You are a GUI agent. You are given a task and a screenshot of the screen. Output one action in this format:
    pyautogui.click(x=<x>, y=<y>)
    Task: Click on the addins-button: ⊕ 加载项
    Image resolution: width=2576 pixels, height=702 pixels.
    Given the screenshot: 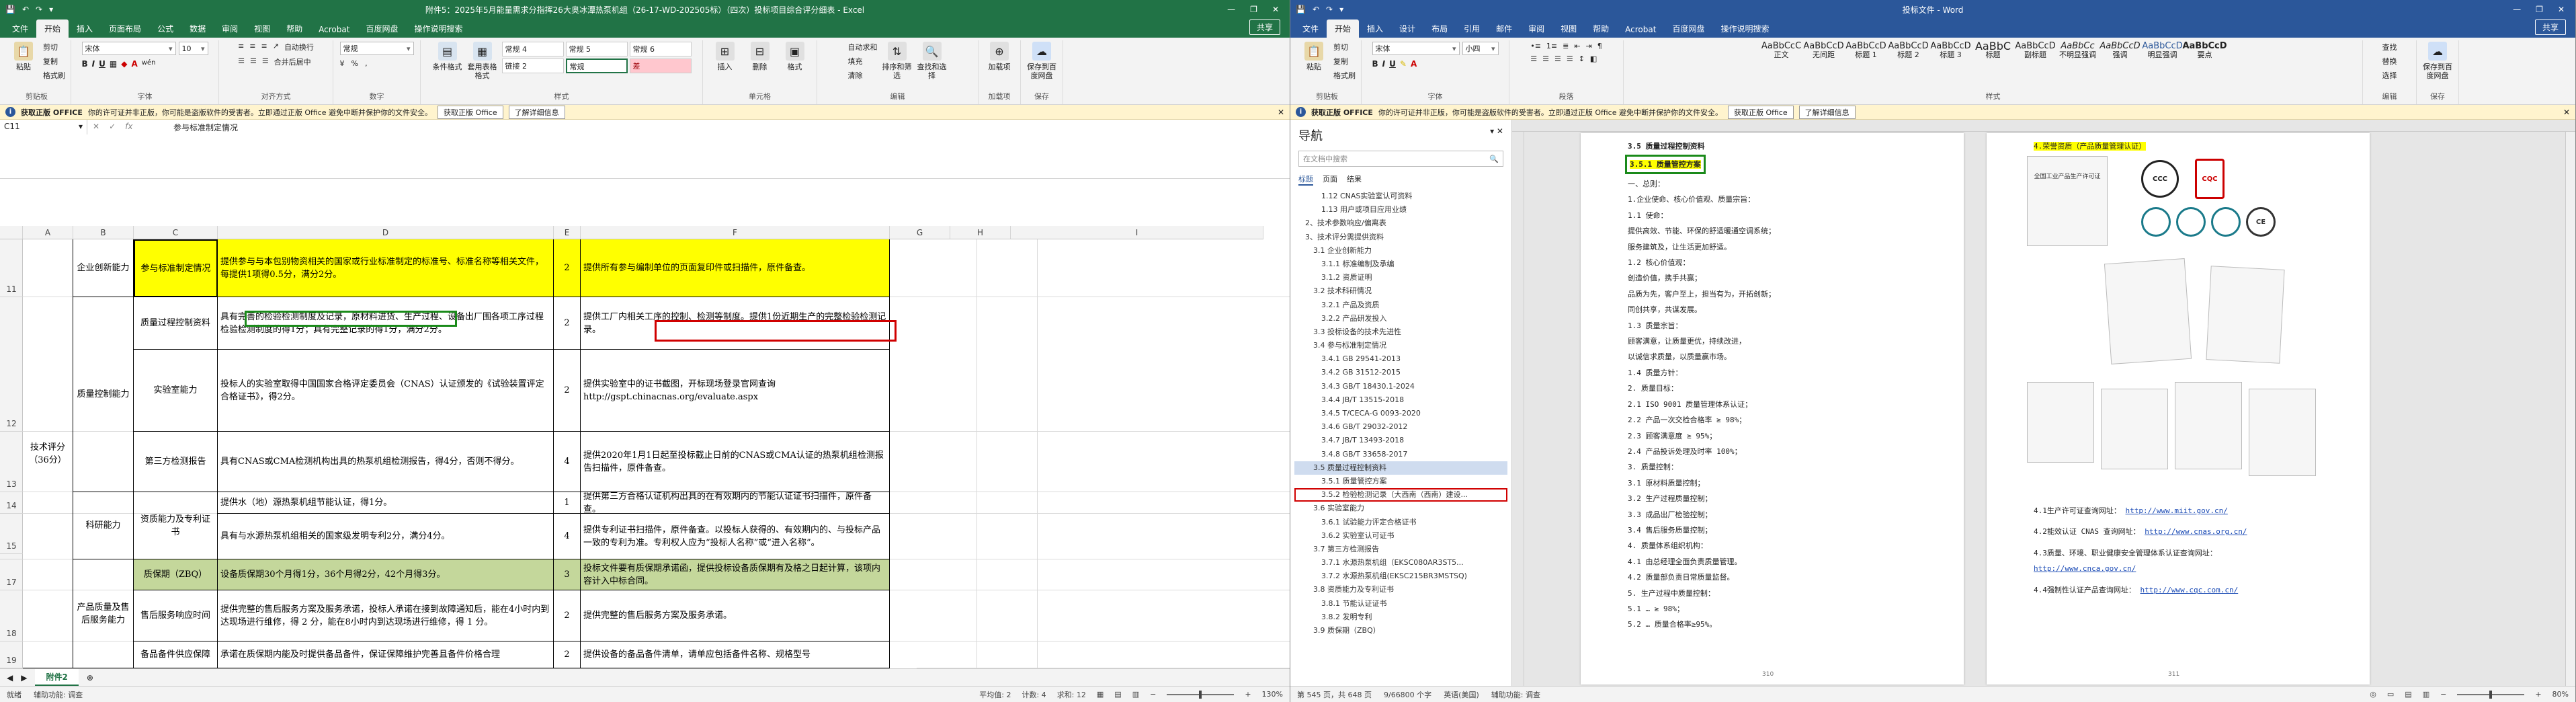 What is the action you would take?
    pyautogui.click(x=999, y=56)
    